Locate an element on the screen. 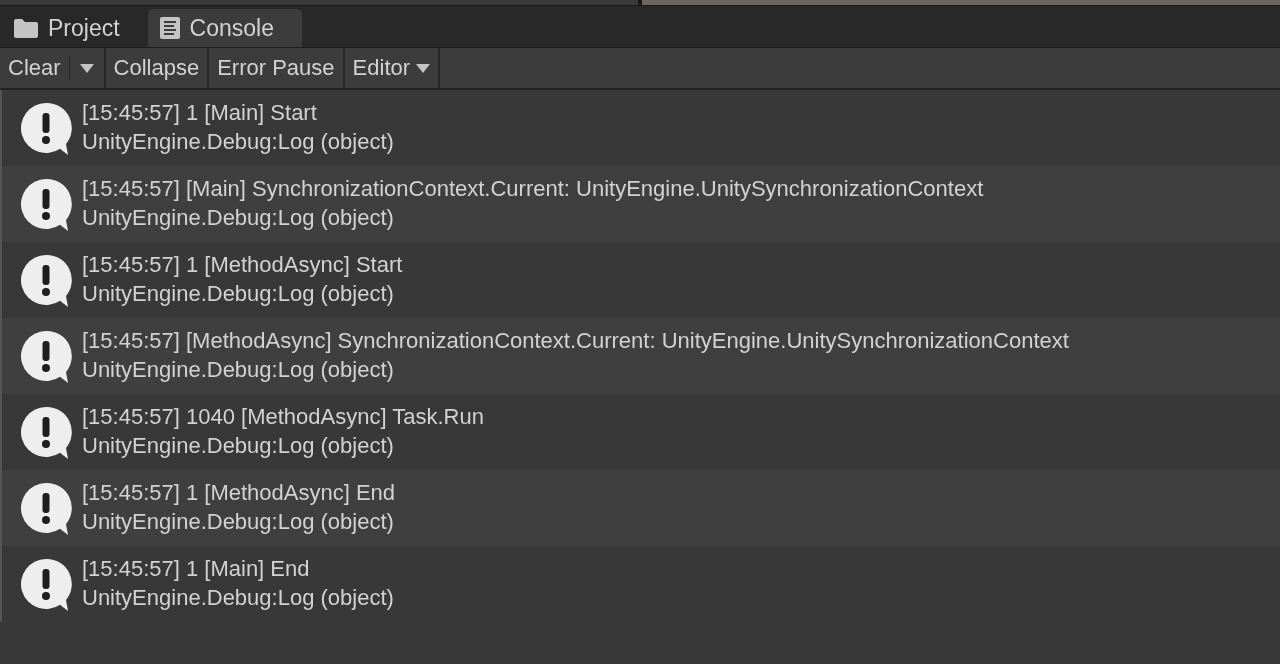 The width and height of the screenshot is (1280, 664). log-message: [15:45:57] 1 [Main] Start is located at coordinates (200, 112).